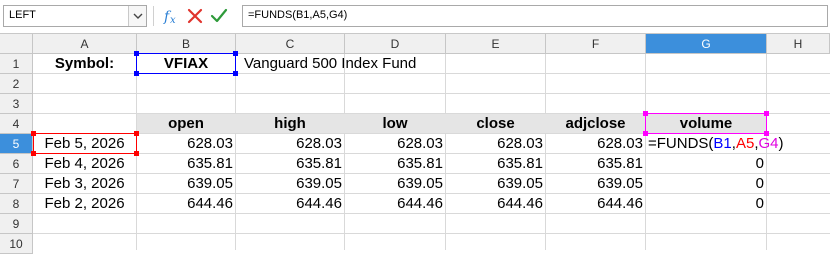  I want to click on select-all-corner, so click(16, 44).